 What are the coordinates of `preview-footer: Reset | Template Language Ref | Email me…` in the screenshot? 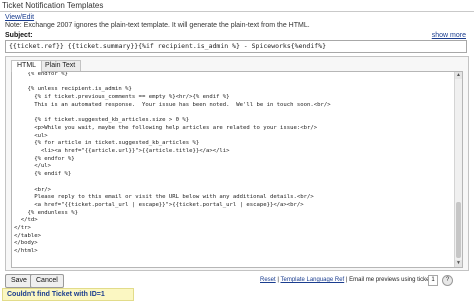 It's located at (348, 280).